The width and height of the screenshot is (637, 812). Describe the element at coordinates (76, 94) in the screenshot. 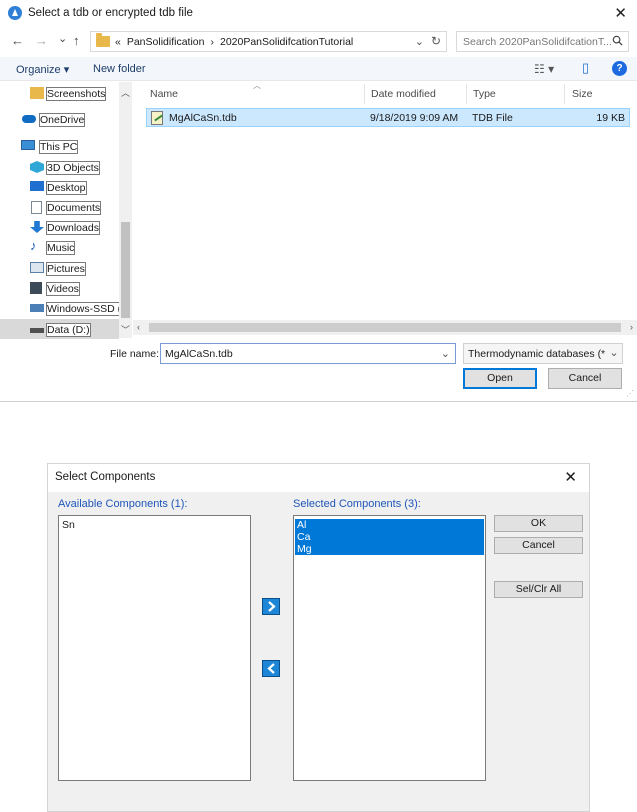

I see `sidebar-item-label: Screenshots` at that location.